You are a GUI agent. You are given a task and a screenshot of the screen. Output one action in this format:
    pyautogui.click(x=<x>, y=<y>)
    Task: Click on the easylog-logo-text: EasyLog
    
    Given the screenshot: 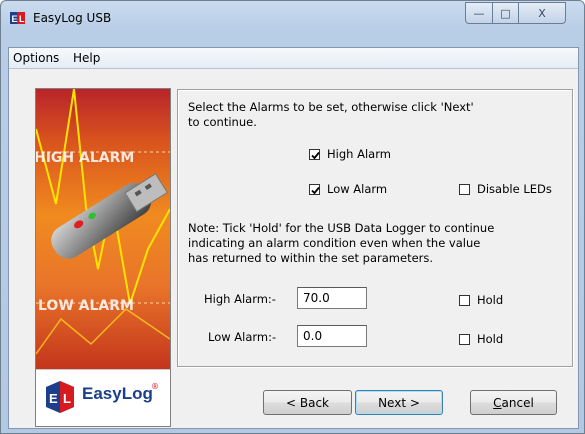 What is the action you would take?
    pyautogui.click(x=117, y=393)
    